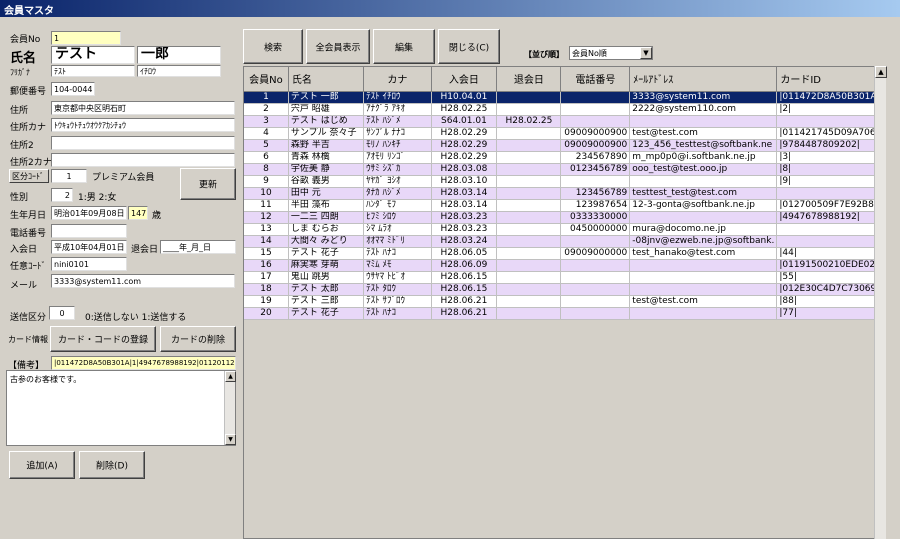 The width and height of the screenshot is (900, 539). What do you see at coordinates (42, 465) in the screenshot?
I see `add-button: 追加(A)` at bounding box center [42, 465].